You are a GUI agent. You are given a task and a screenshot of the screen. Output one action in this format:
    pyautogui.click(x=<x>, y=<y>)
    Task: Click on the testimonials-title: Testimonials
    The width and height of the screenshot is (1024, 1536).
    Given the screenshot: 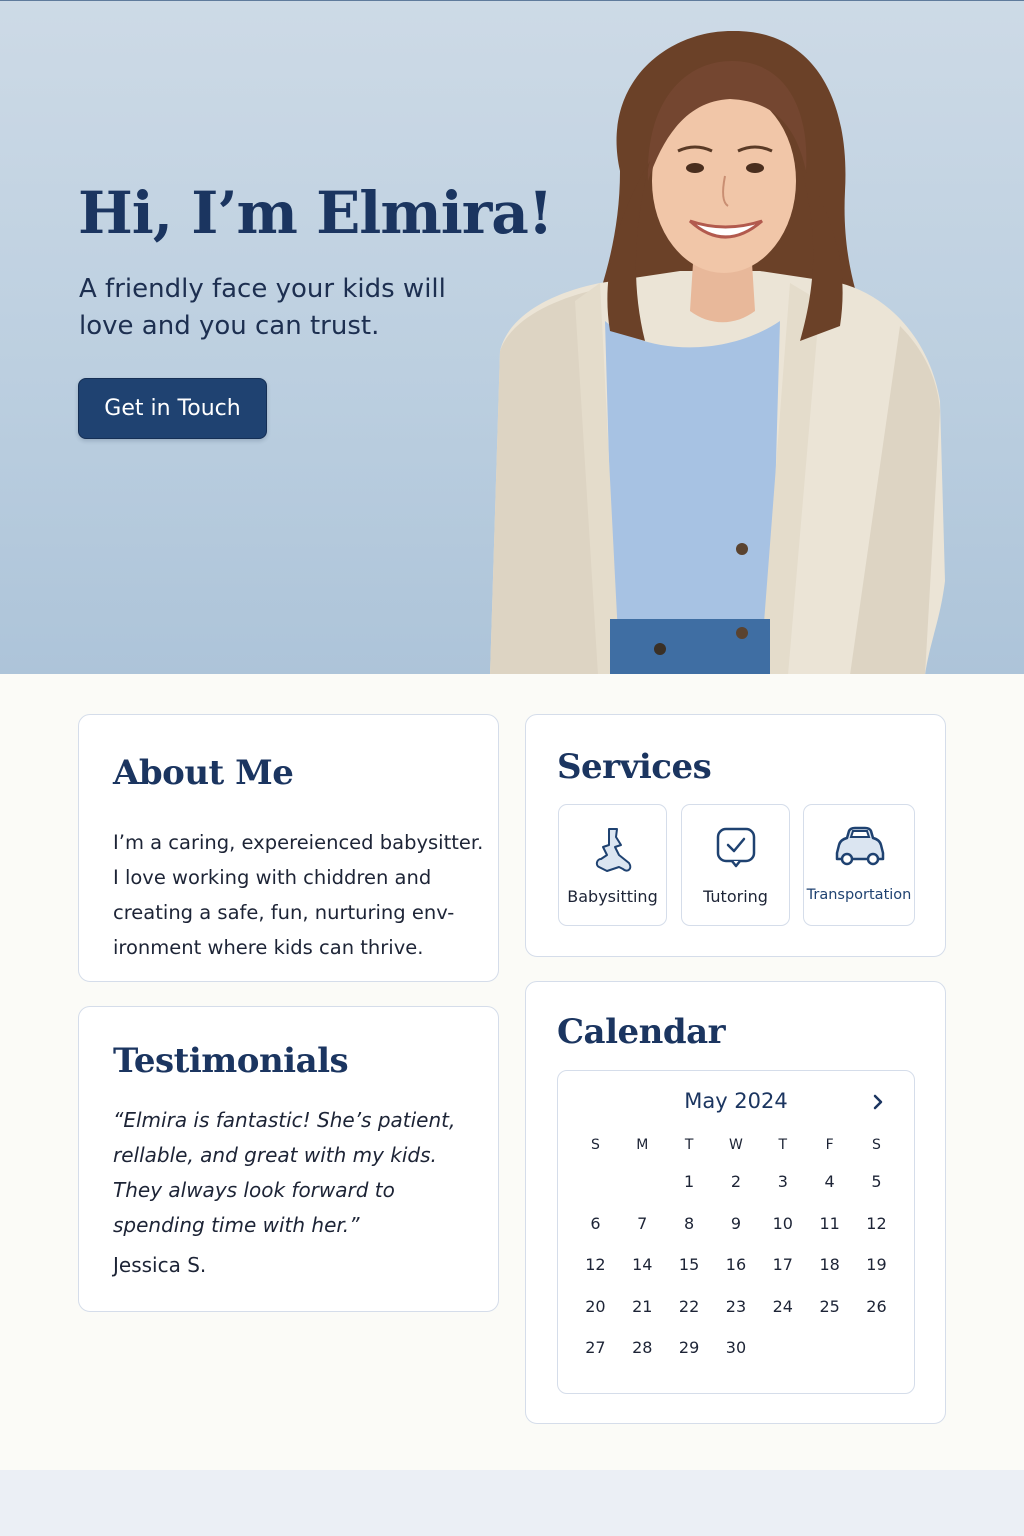 What is the action you would take?
    pyautogui.click(x=231, y=1061)
    